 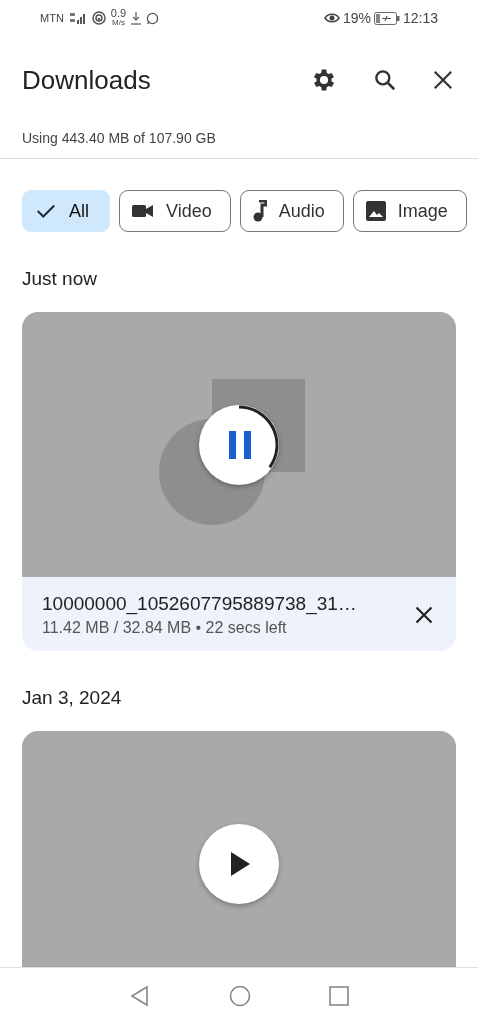 I want to click on music-note-icon, so click(x=259, y=211).